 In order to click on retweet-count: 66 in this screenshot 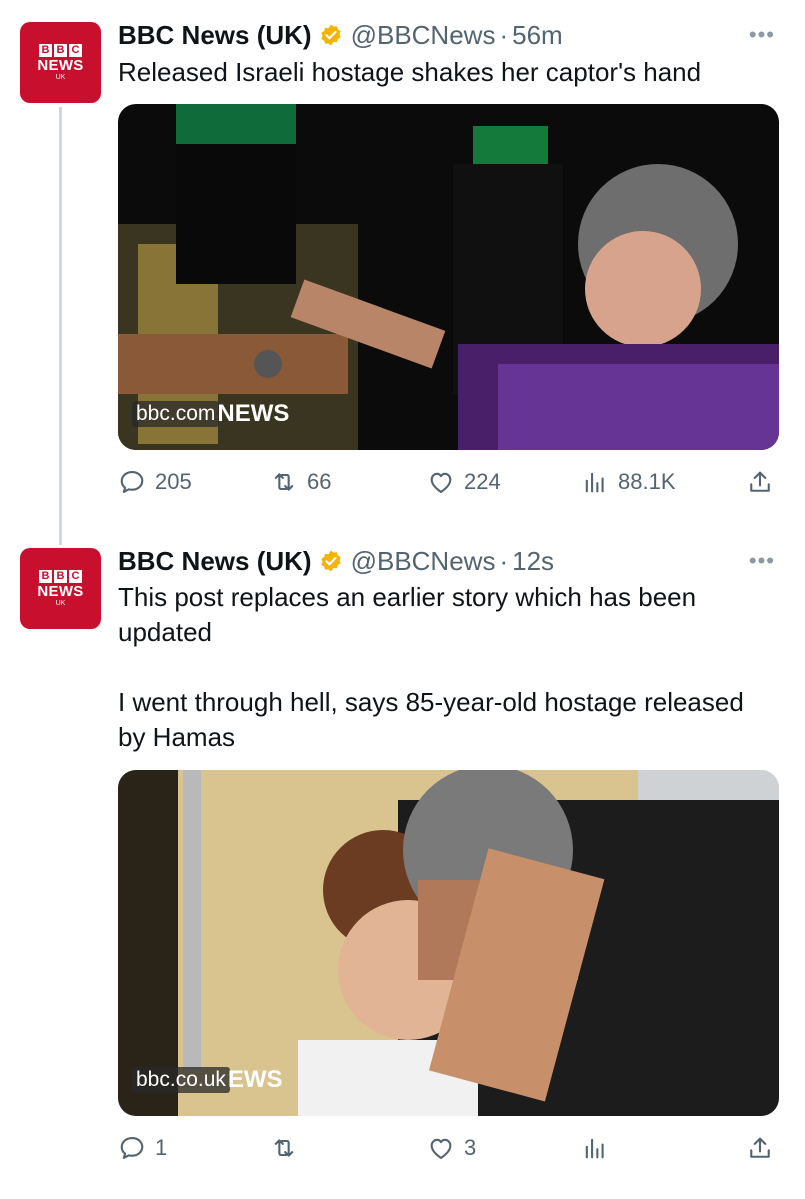, I will do `click(319, 481)`.